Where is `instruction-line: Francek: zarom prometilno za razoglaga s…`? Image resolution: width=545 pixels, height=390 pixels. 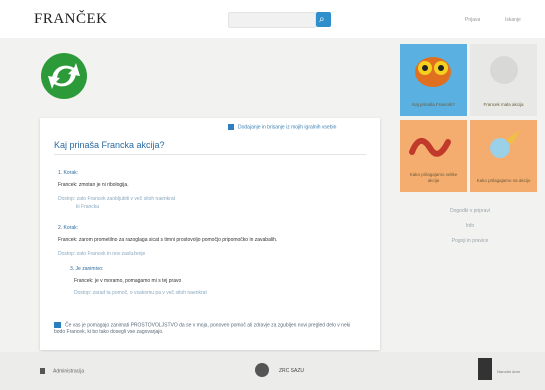
instruction-line: Francek: zarom prometilno za razoglaga s… is located at coordinates (168, 240).